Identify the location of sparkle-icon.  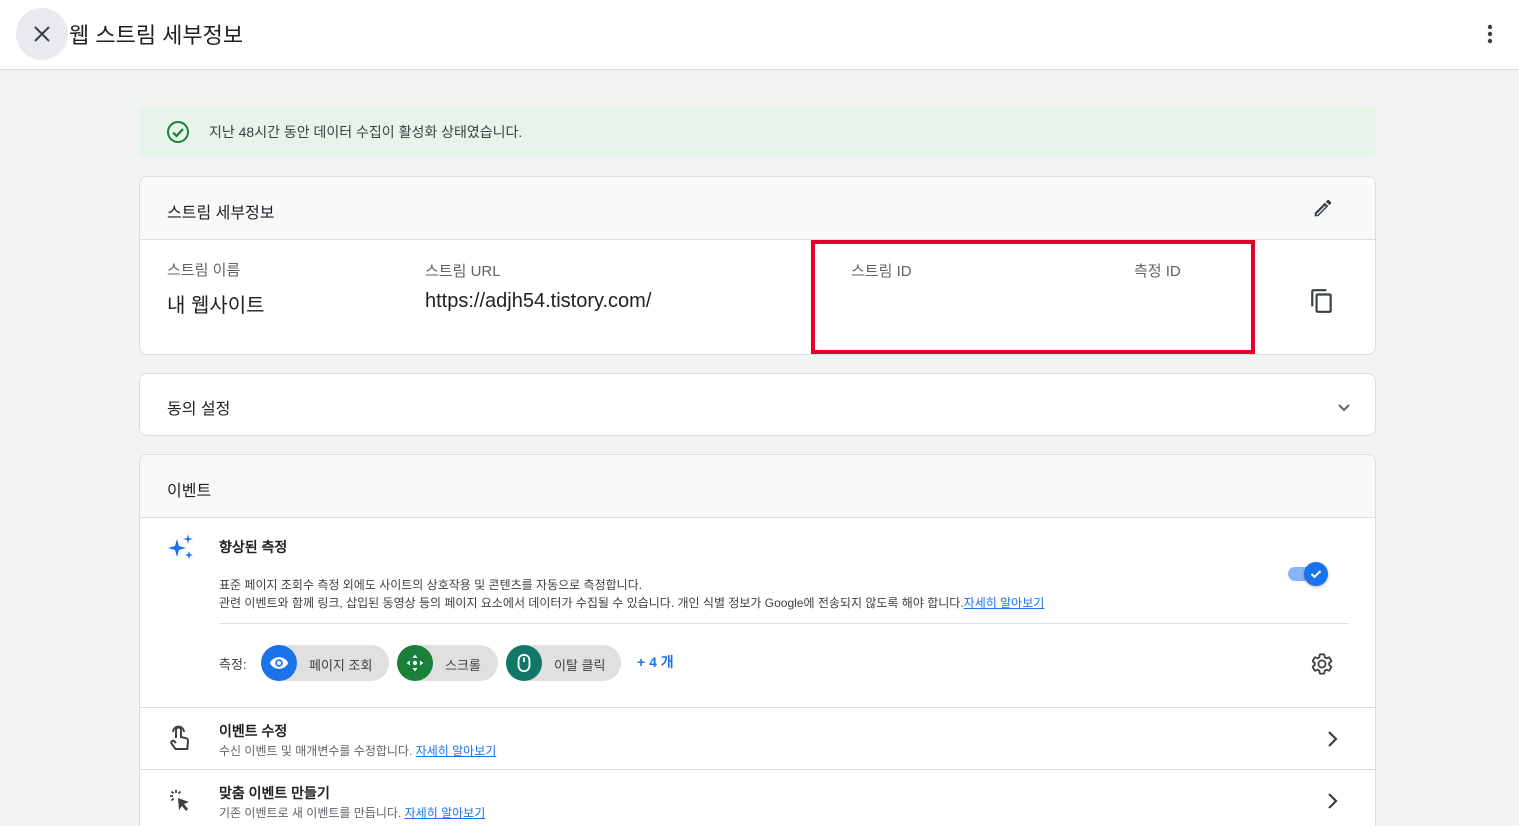
(180, 546).